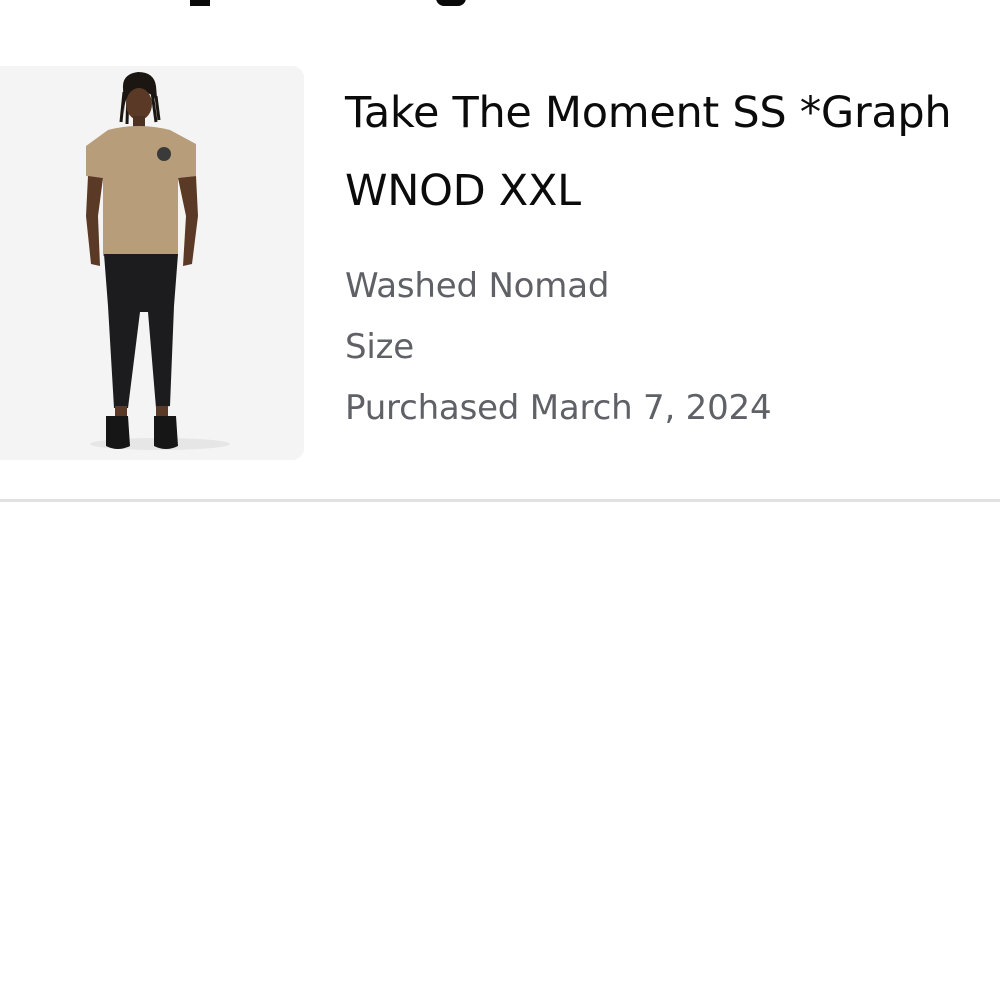 Image resolution: width=1000 pixels, height=1000 pixels. Describe the element at coordinates (672, 152) in the screenshot. I see `item-title: Take The Moment SS *Graph WNOD XXL` at that location.